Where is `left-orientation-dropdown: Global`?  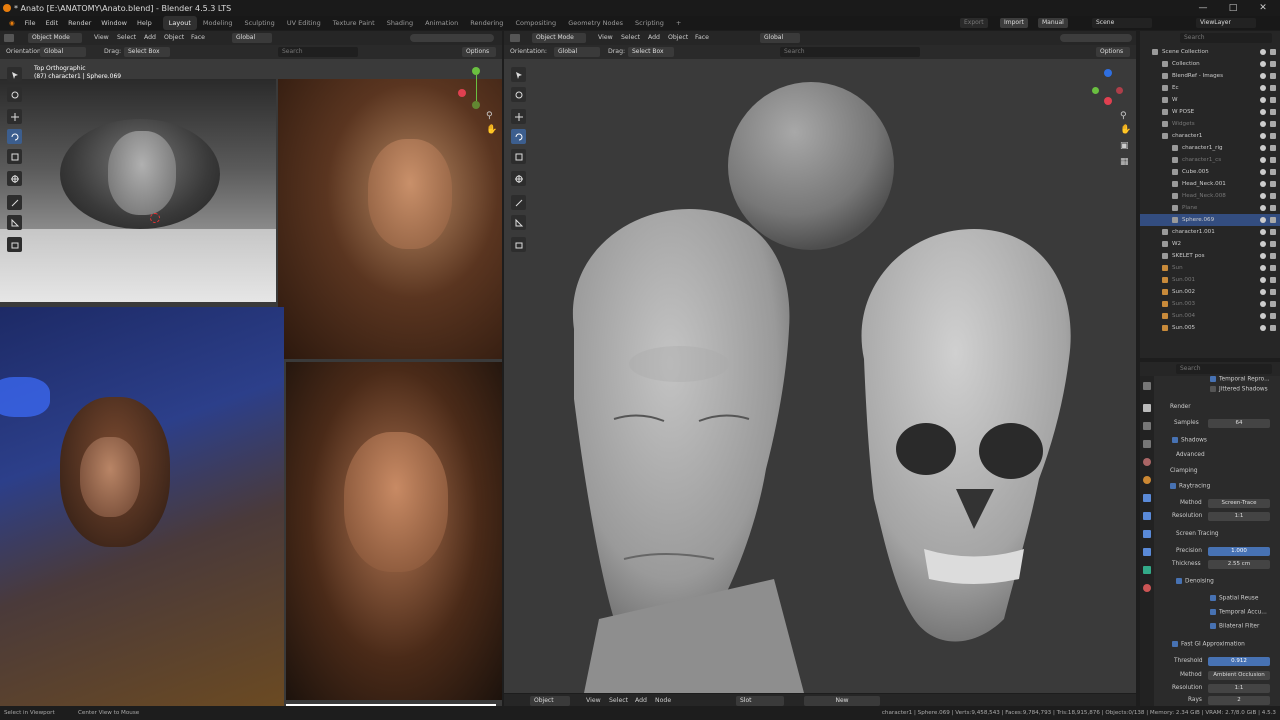
left-orientation-dropdown: Global is located at coordinates (63, 52).